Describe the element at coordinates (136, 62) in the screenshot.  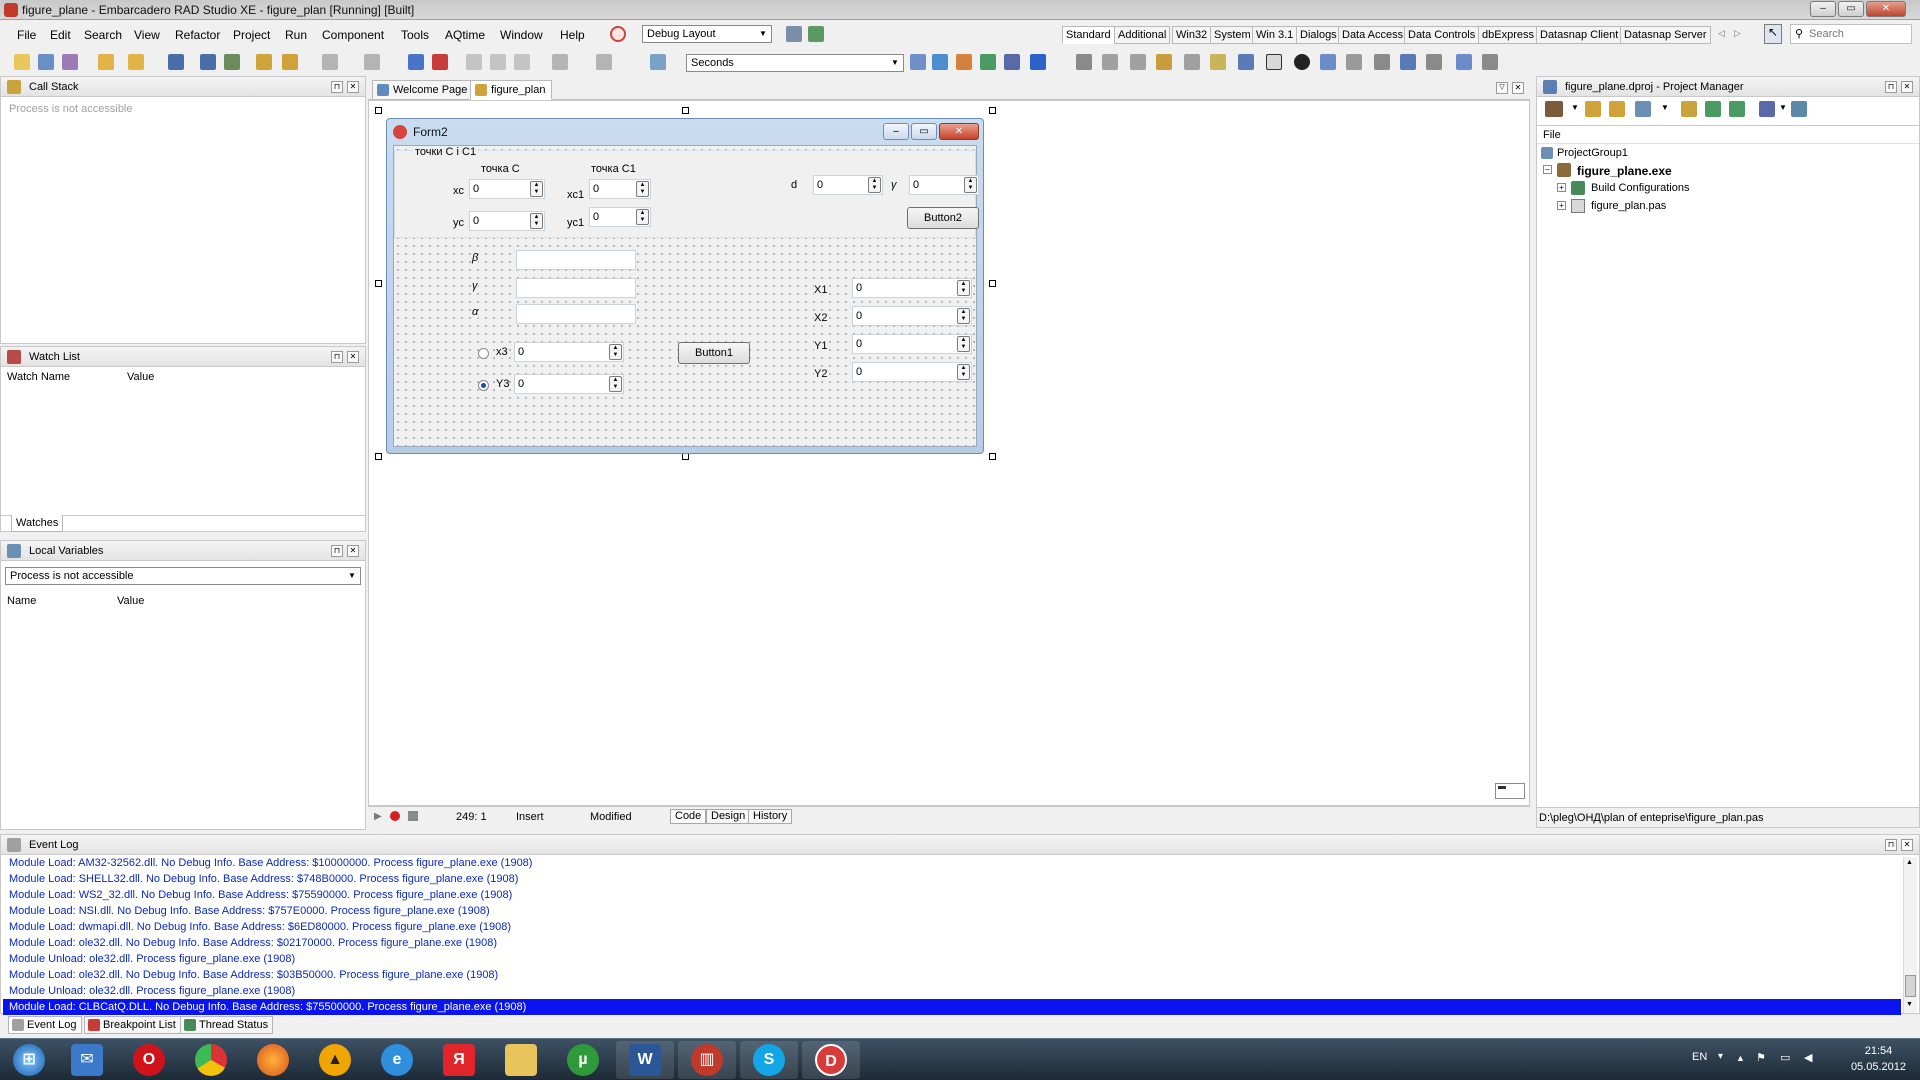
I see `open-project-icon` at that location.